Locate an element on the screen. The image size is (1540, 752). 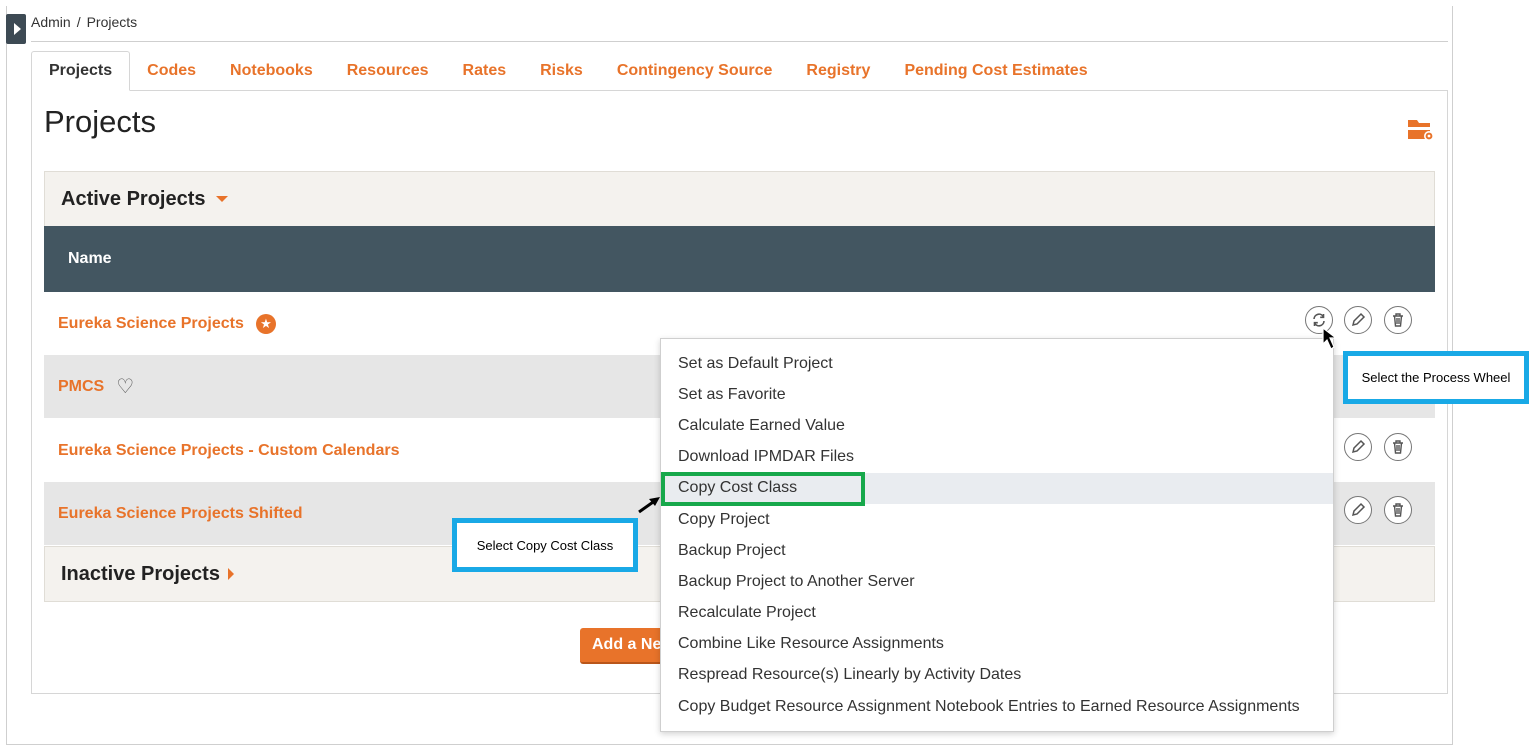
caret-down-icon is located at coordinates (221, 199).